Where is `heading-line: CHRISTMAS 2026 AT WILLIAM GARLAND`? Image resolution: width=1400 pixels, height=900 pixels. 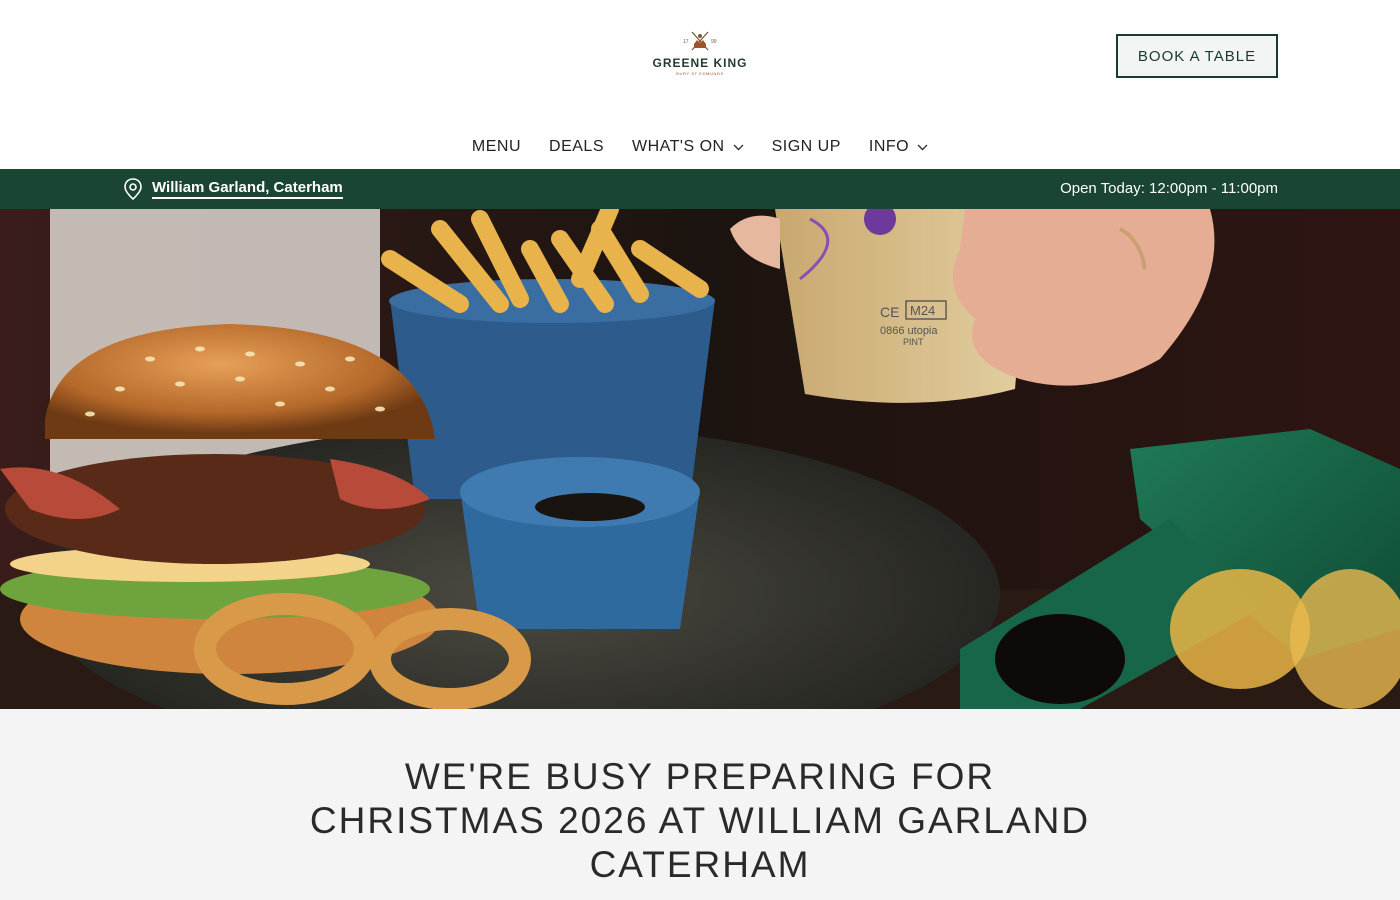
heading-line: CHRISTMAS 2026 AT WILLIAM GARLAND is located at coordinates (700, 820).